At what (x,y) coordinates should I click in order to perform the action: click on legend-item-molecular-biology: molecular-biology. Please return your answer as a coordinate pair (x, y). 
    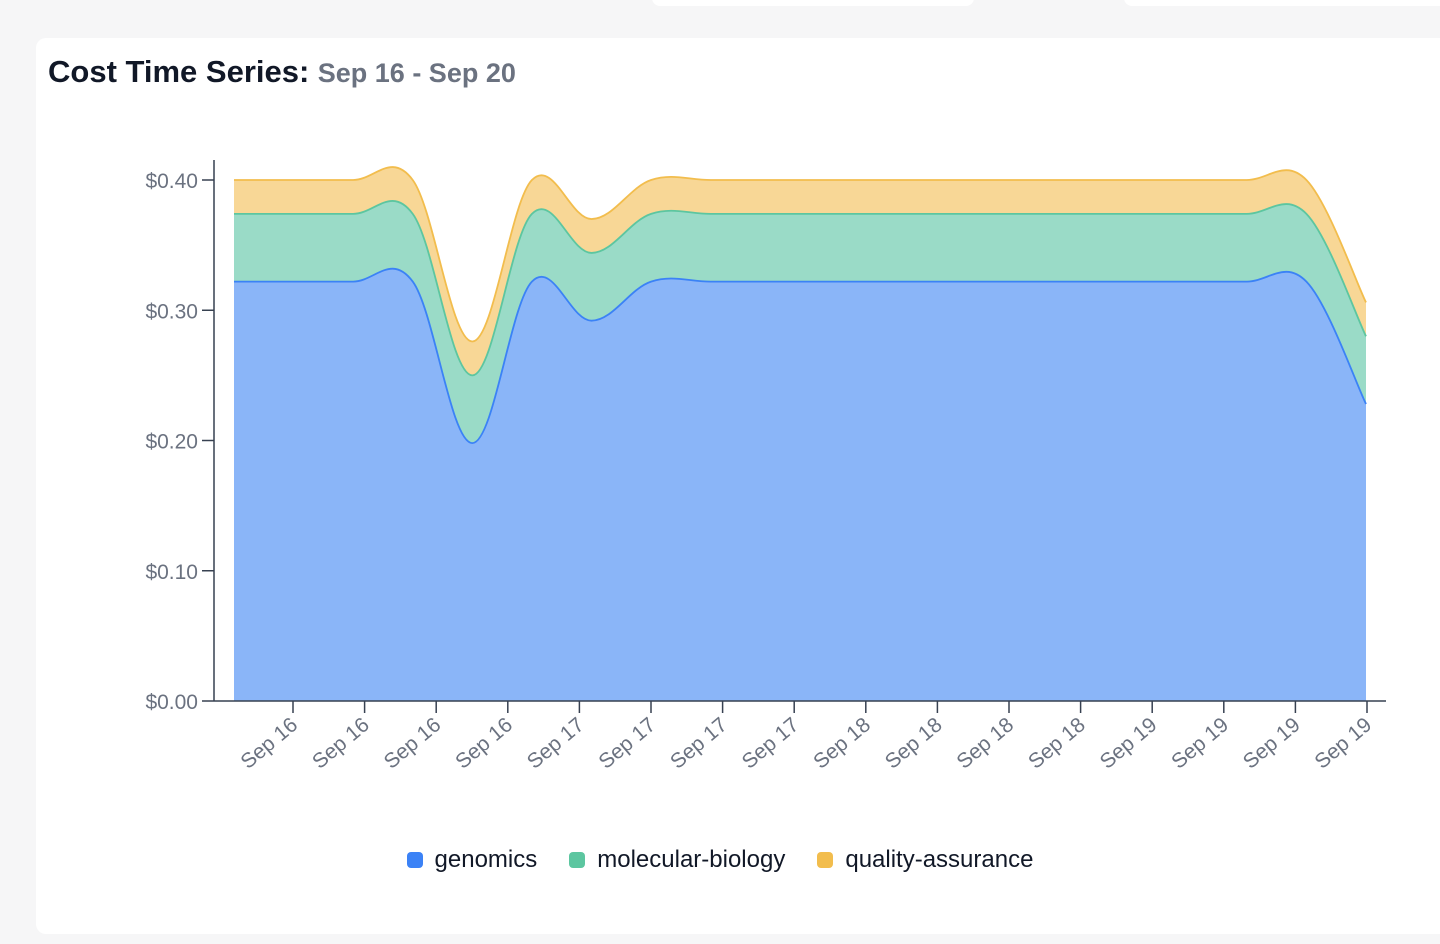
    Looking at the image, I should click on (677, 860).